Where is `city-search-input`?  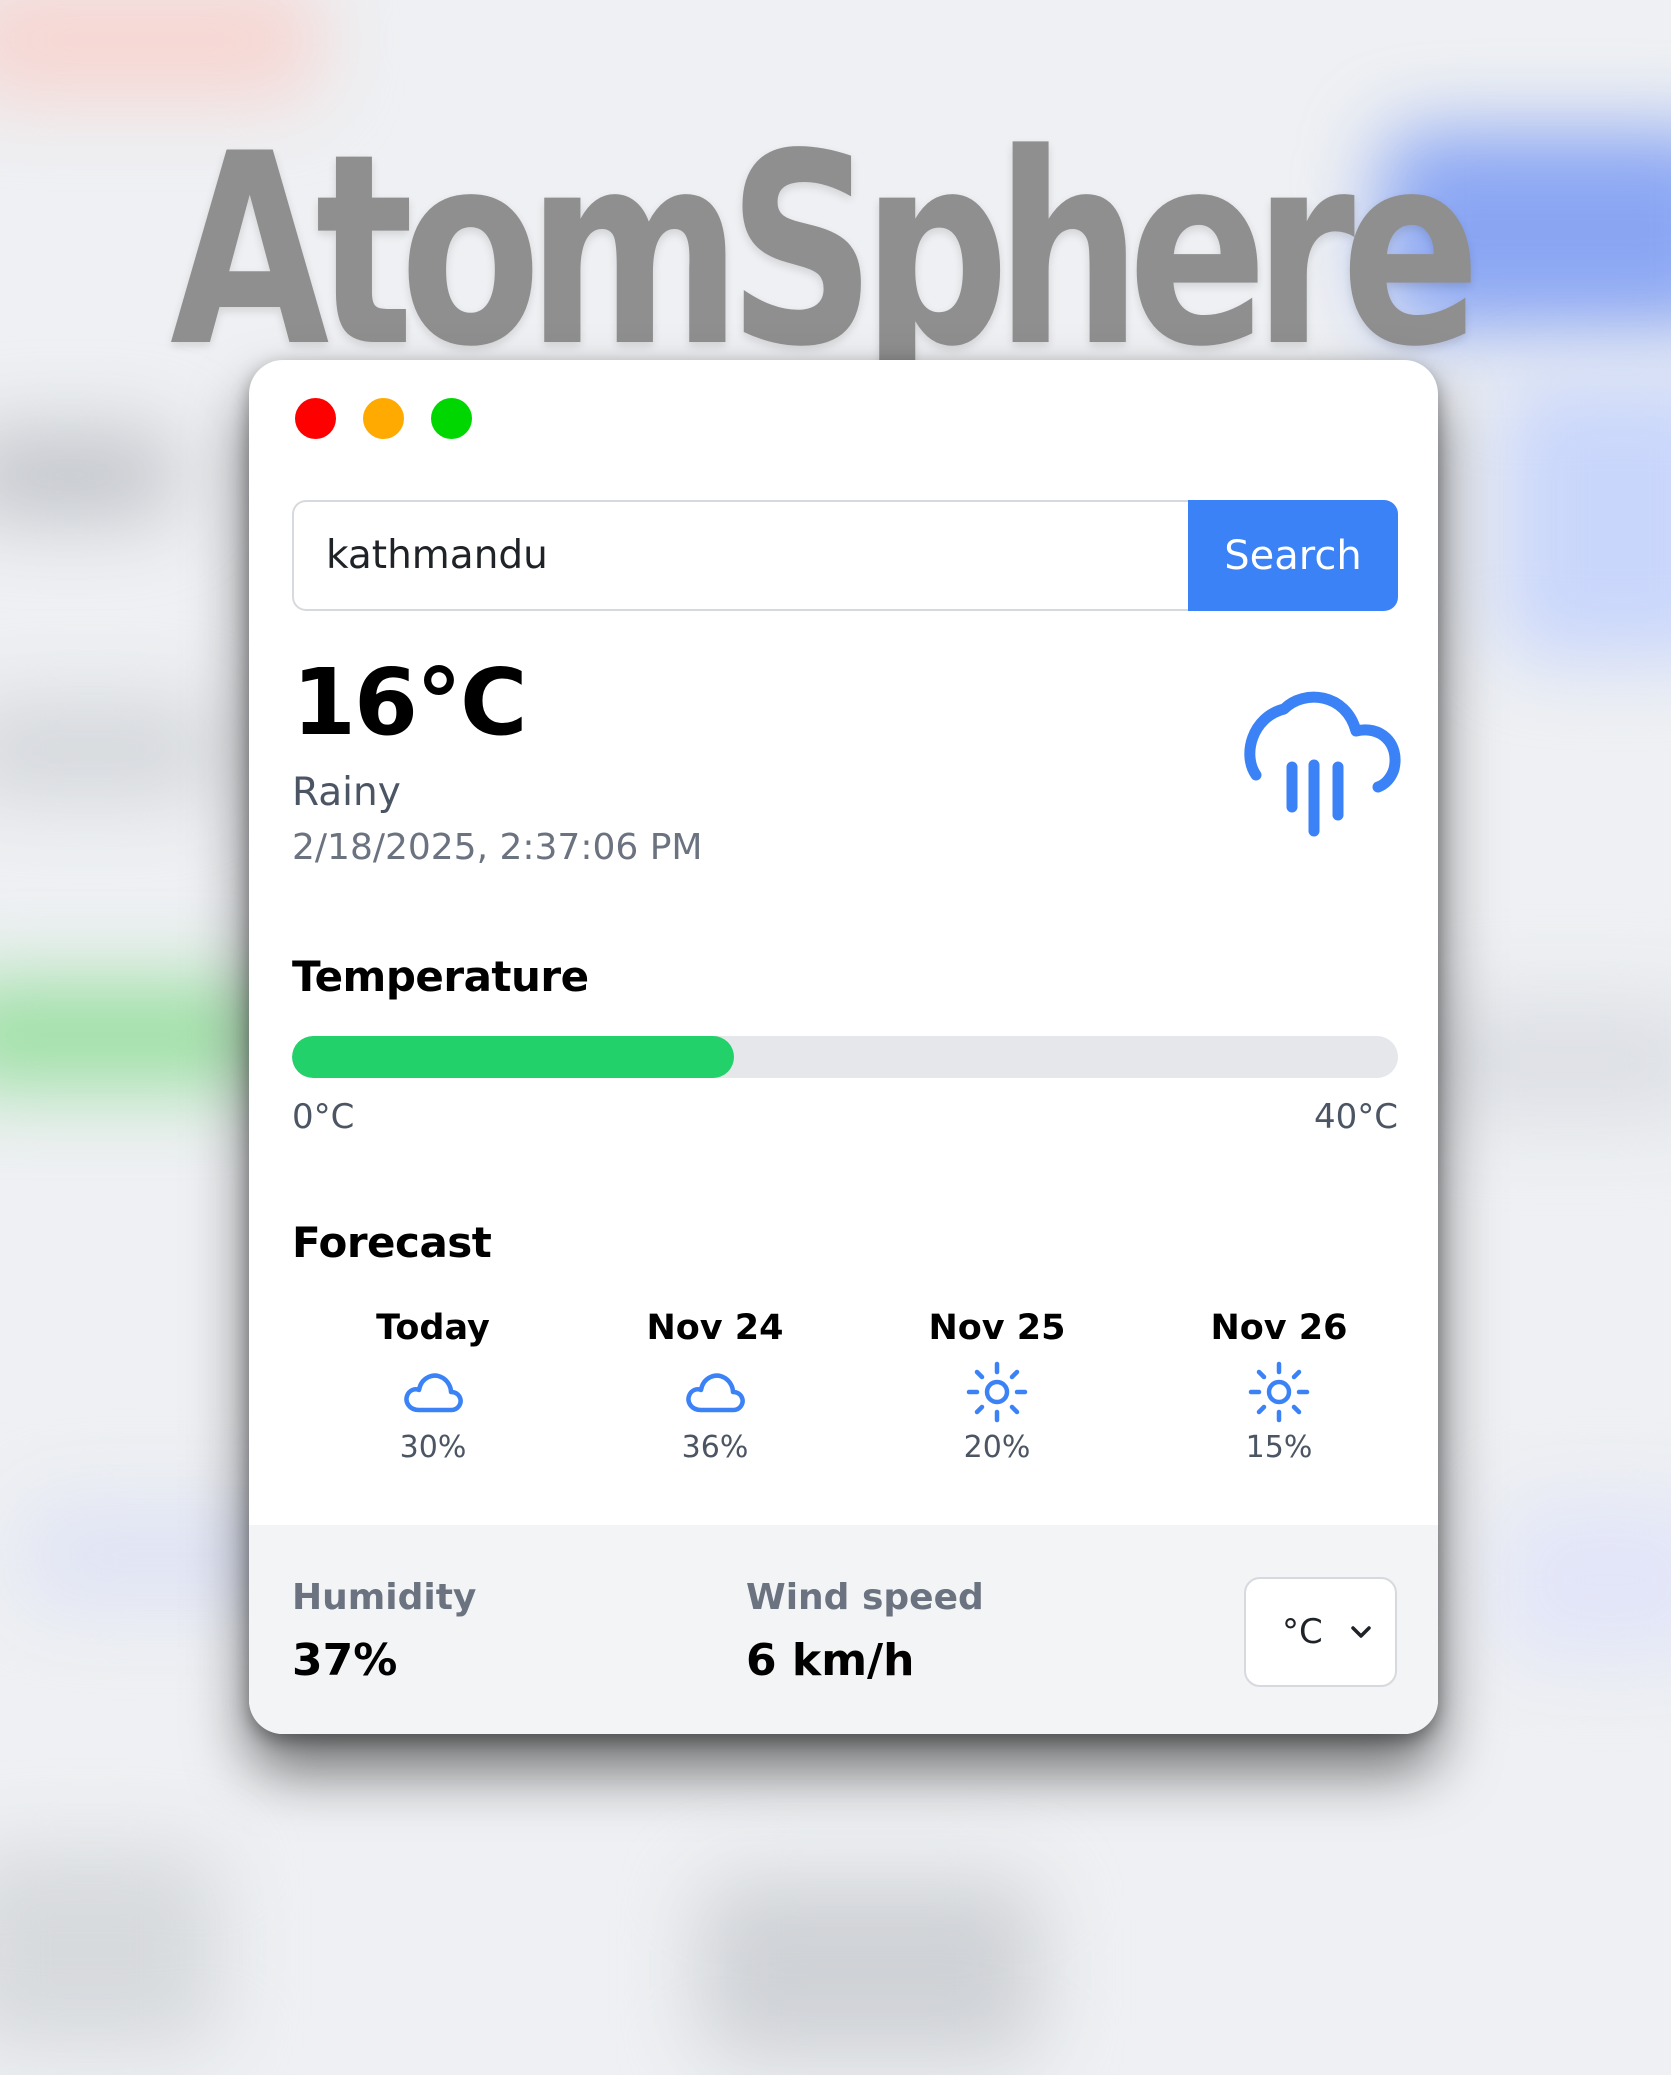 city-search-input is located at coordinates (740, 555).